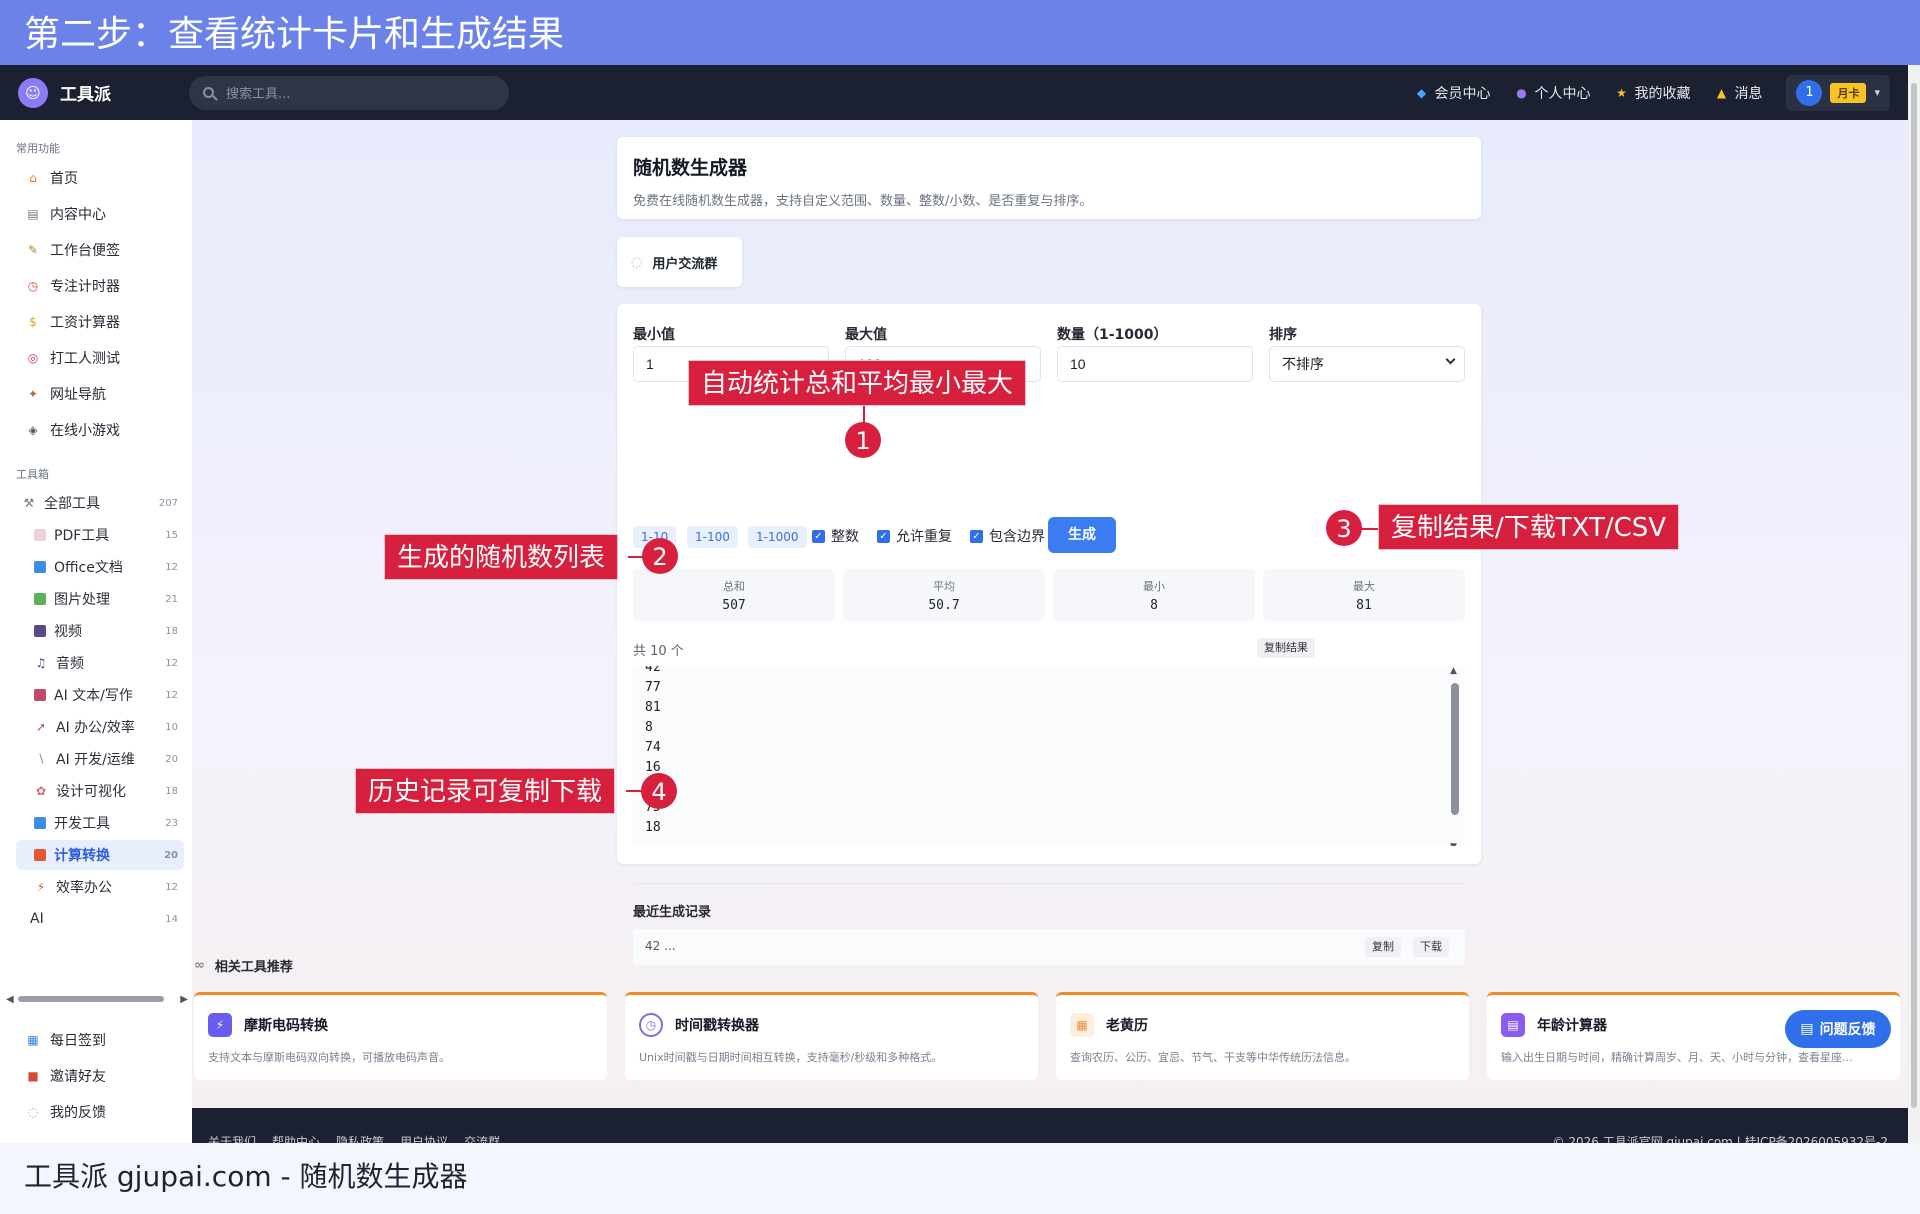 The image size is (1920, 1214). Describe the element at coordinates (690, 168) in the screenshot. I see `page-title: 随机数生成器` at that location.